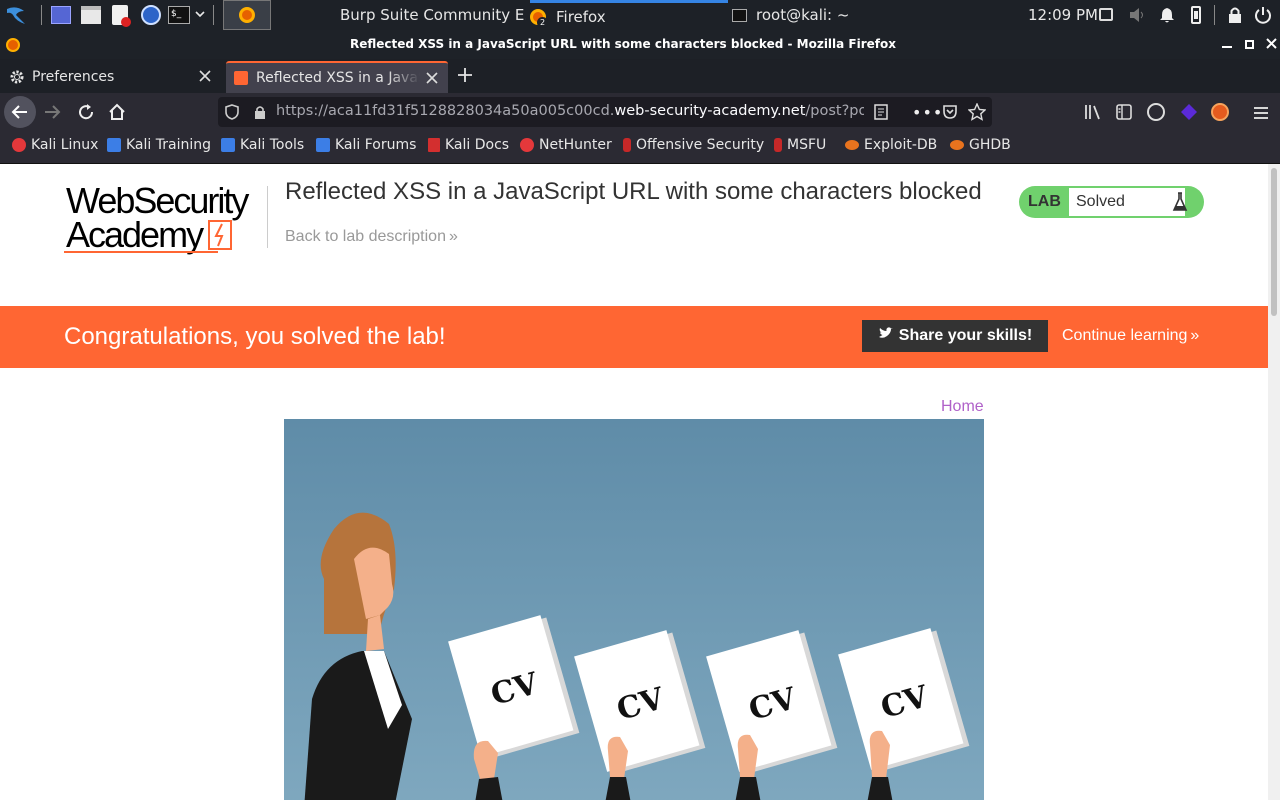 The height and width of the screenshot is (800, 1280). I want to click on clock: 12:09 PM, so click(1063, 15).